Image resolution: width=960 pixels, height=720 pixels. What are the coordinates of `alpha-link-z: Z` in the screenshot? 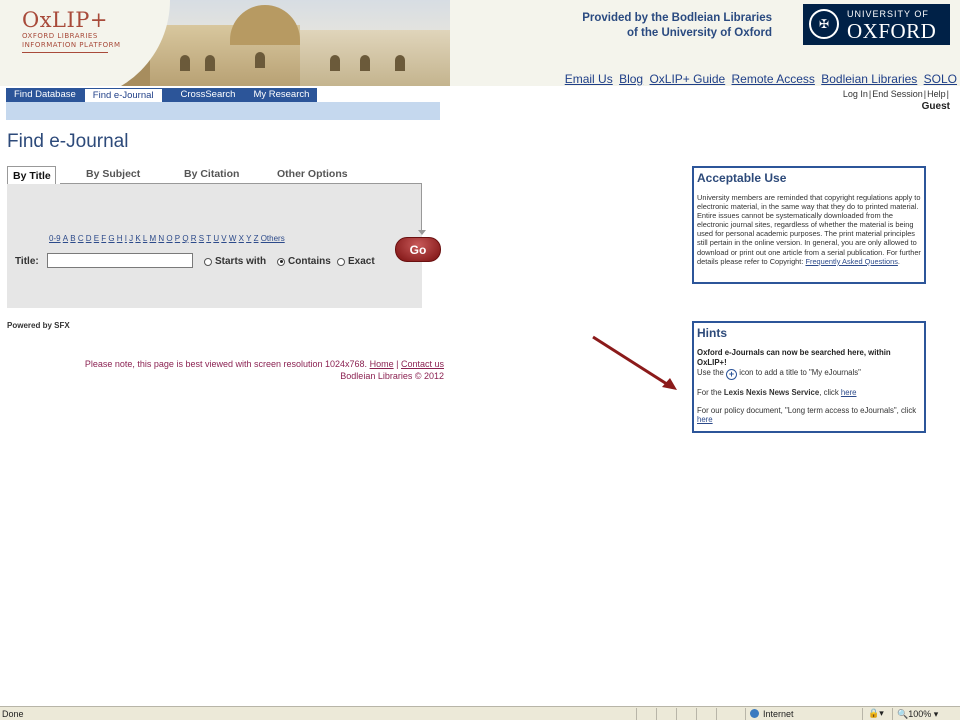 It's located at (256, 238).